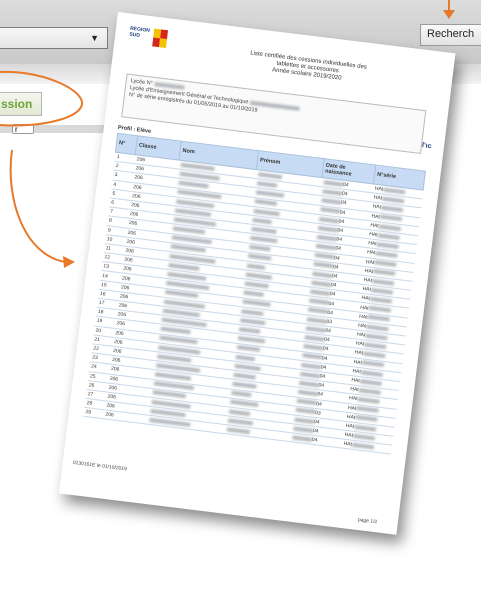  Describe the element at coordinates (93, 413) in the screenshot. I see `row-number: 29` at that location.